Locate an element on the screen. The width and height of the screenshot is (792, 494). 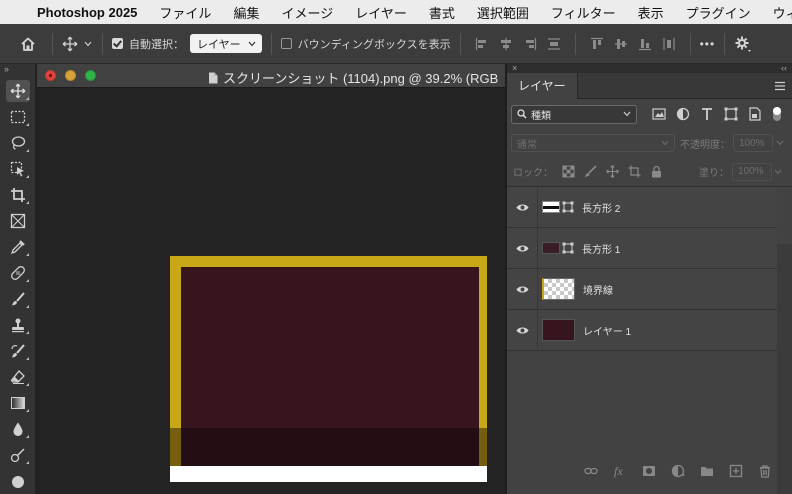
home-icon is located at coordinates (28, 44).